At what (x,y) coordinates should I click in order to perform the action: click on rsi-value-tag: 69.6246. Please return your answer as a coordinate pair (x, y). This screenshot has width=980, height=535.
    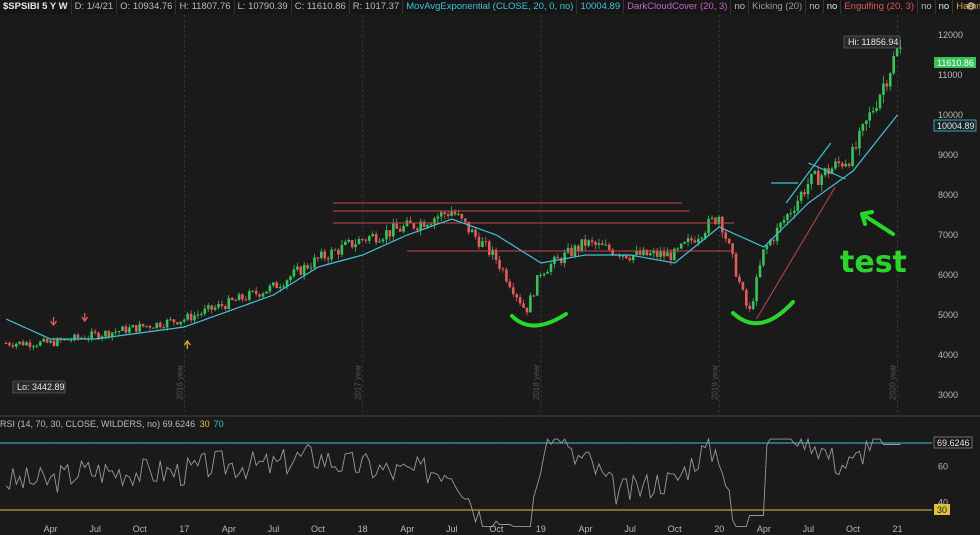
    Looking at the image, I should click on (953, 443).